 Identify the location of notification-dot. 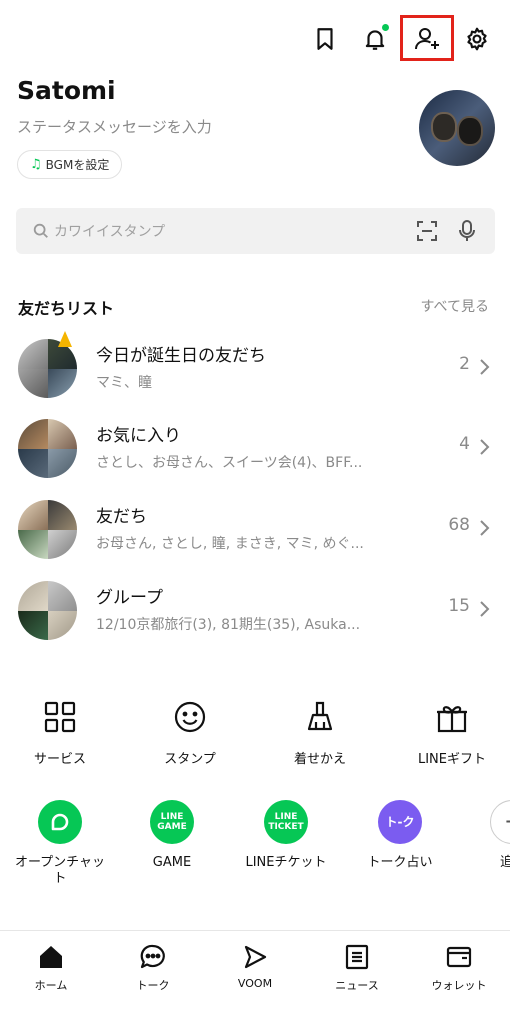
(385, 27).